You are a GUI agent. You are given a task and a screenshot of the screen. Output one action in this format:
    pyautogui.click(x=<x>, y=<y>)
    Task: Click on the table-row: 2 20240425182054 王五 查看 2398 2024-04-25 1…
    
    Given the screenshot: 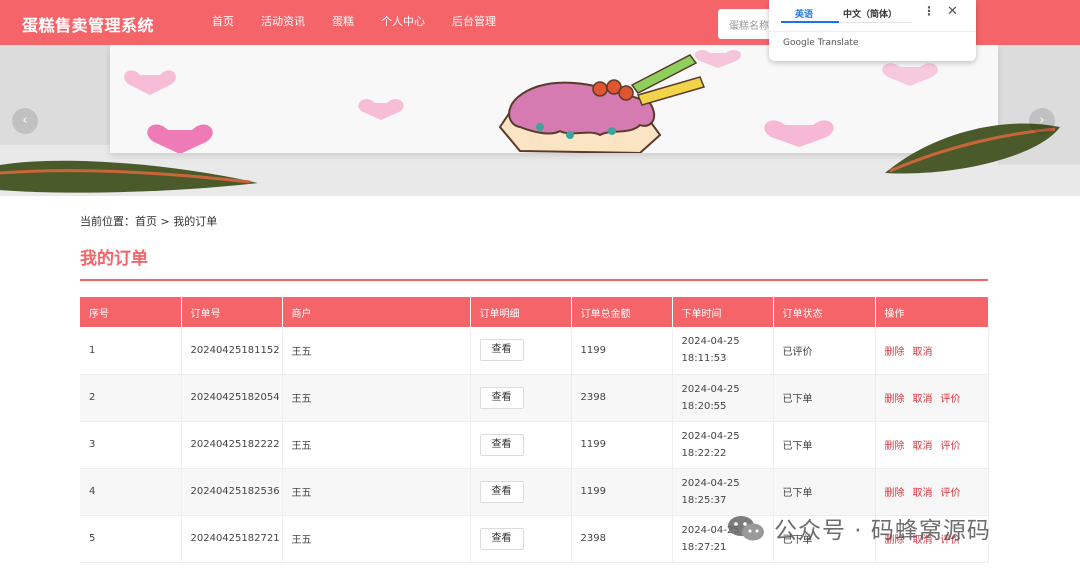 What is the action you would take?
    pyautogui.click(x=534, y=398)
    